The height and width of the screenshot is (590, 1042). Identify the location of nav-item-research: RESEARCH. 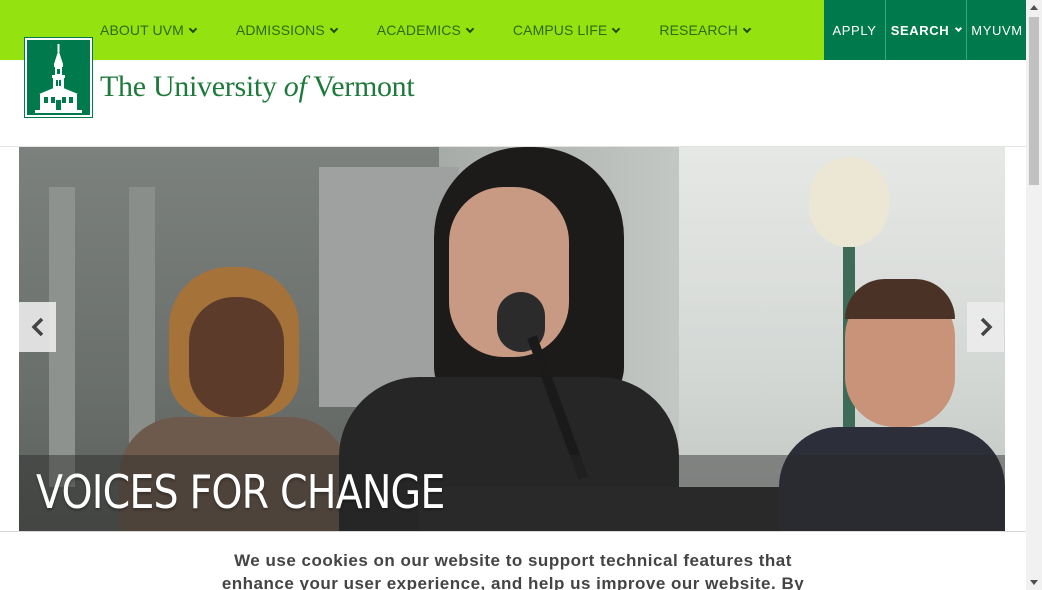
(705, 30).